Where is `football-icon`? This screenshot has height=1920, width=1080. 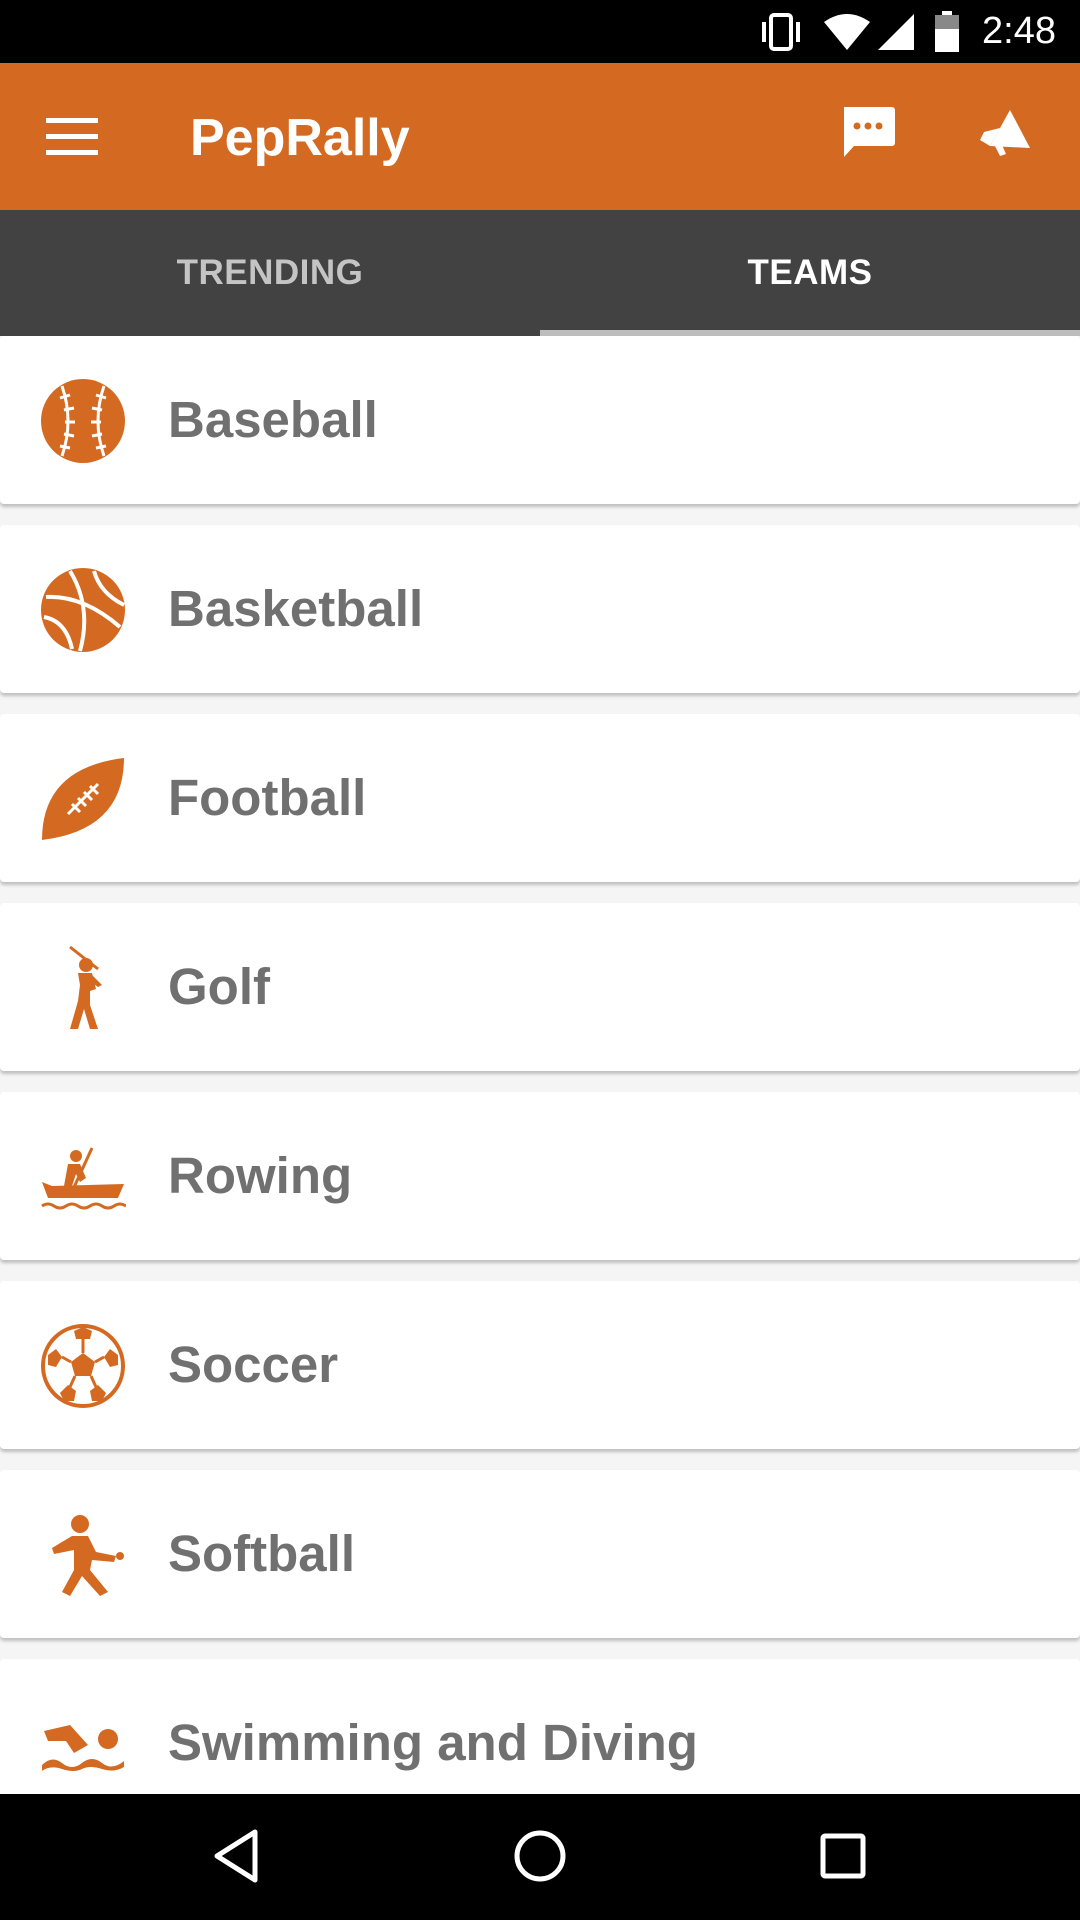 football-icon is located at coordinates (83, 799).